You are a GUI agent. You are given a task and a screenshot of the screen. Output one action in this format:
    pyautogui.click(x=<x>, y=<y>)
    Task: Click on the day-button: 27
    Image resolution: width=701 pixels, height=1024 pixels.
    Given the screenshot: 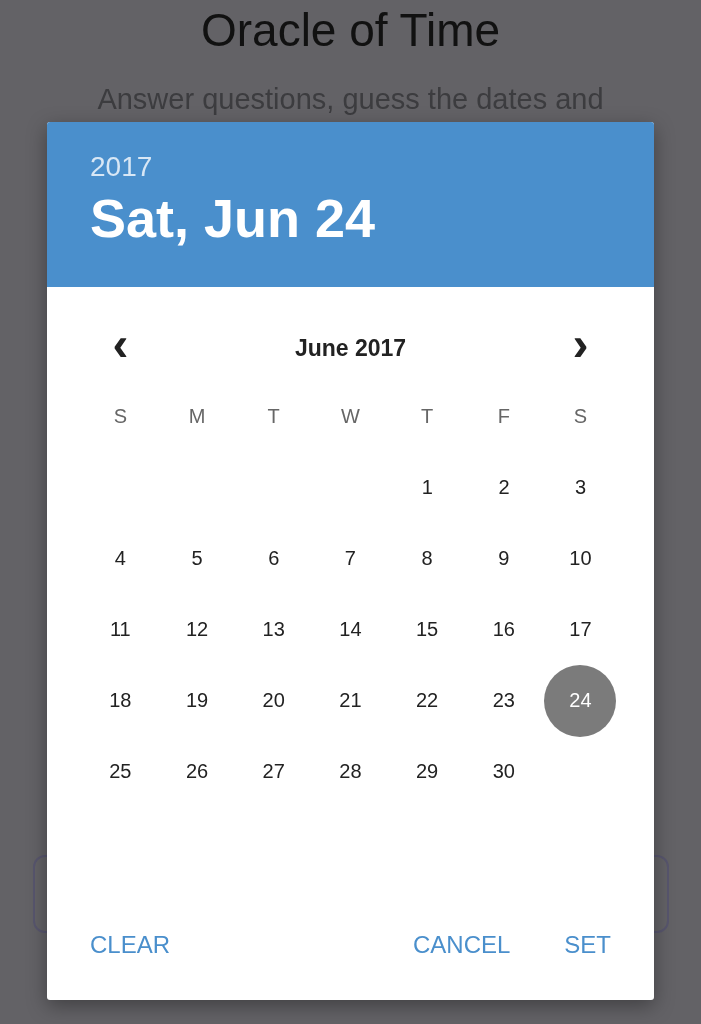 What is the action you would take?
    pyautogui.click(x=273, y=771)
    